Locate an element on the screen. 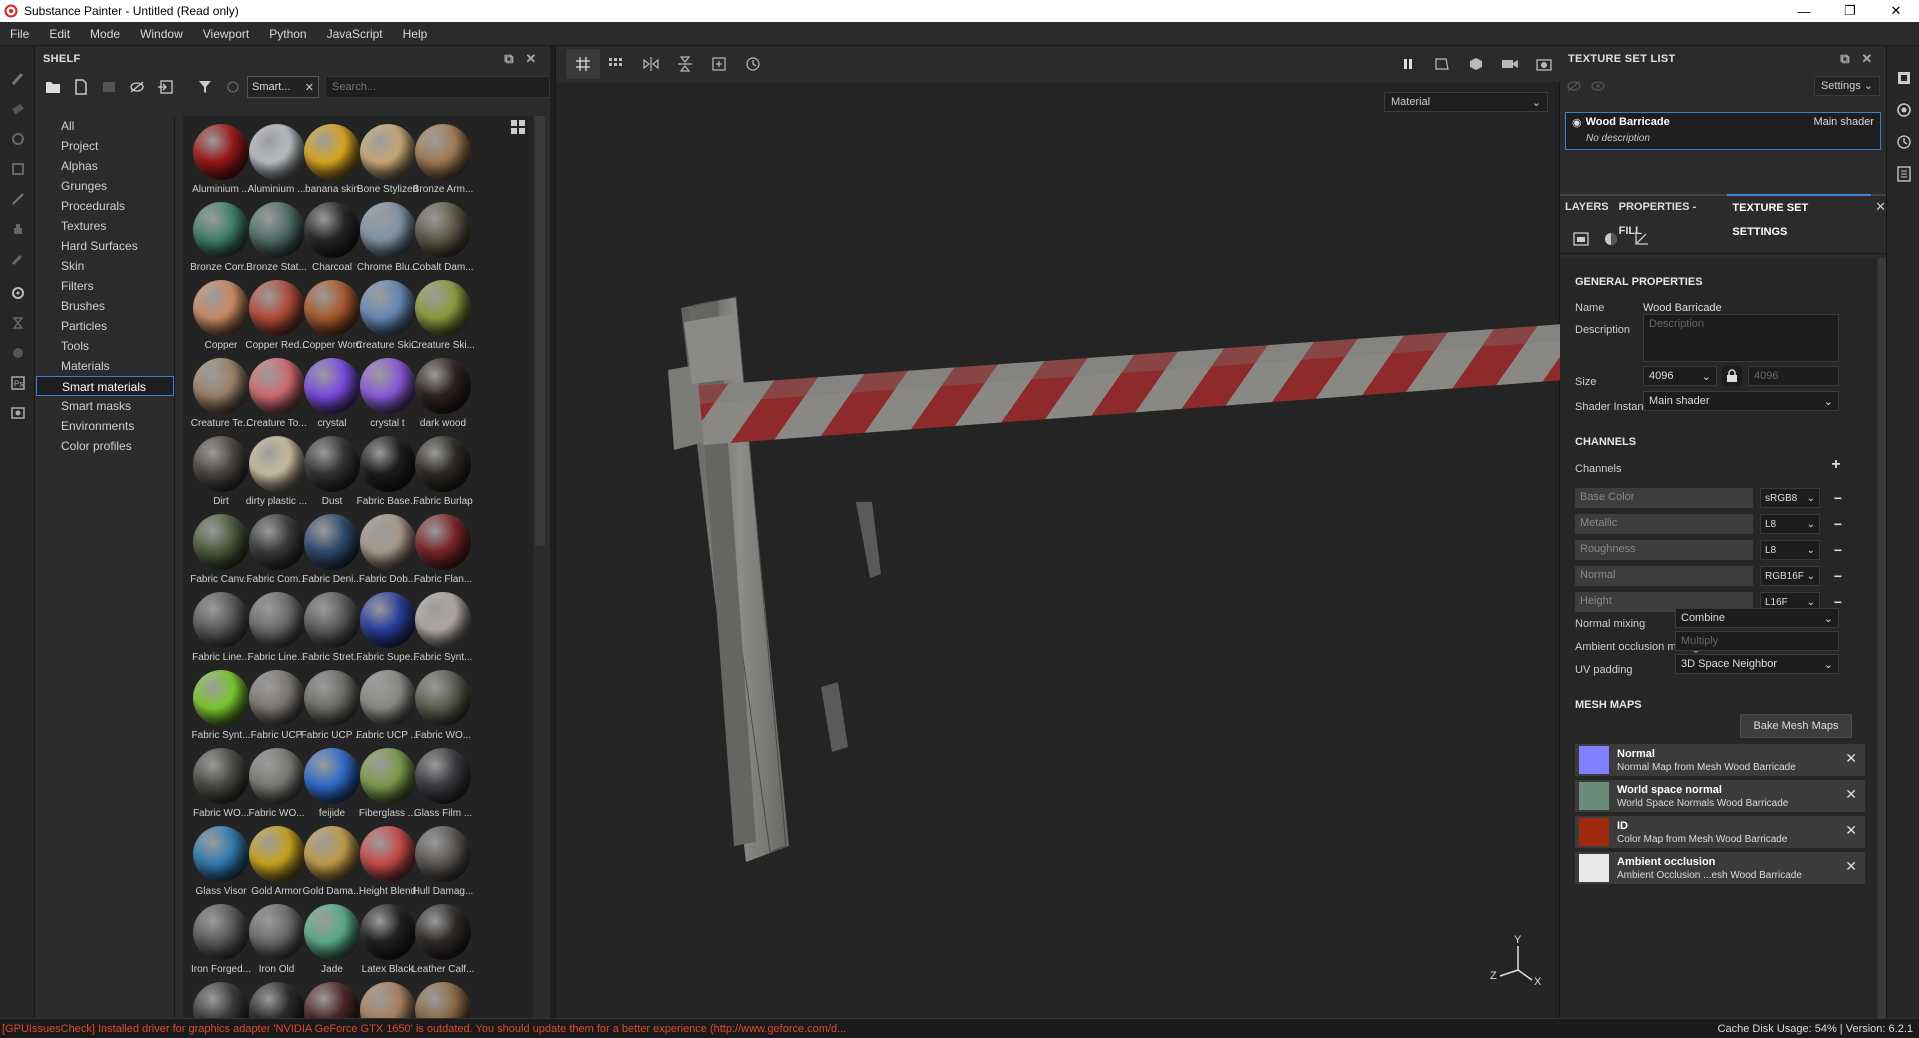  uv-padding-select: 3D Space Neighbor ⌄ is located at coordinates (1757, 664).